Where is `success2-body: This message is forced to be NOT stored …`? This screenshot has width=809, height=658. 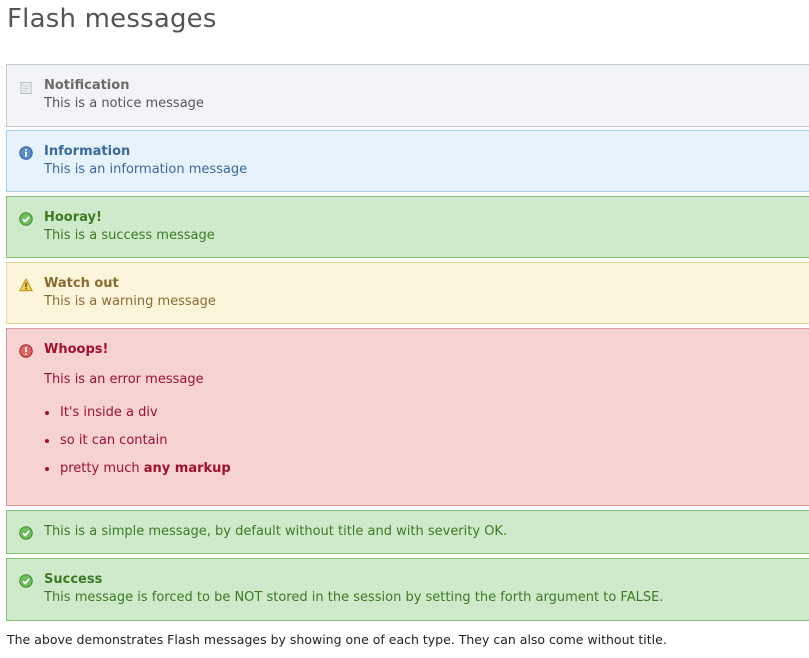
success2-body: This message is forced to be NOT stored … is located at coordinates (354, 597).